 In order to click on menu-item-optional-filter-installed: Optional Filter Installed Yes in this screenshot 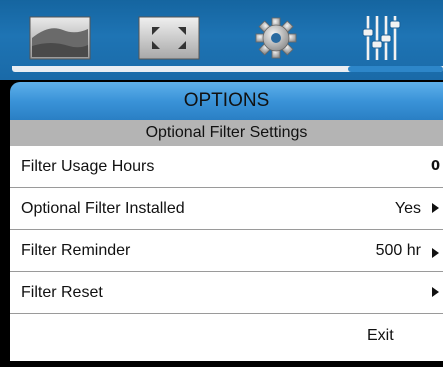, I will do `click(226, 209)`.